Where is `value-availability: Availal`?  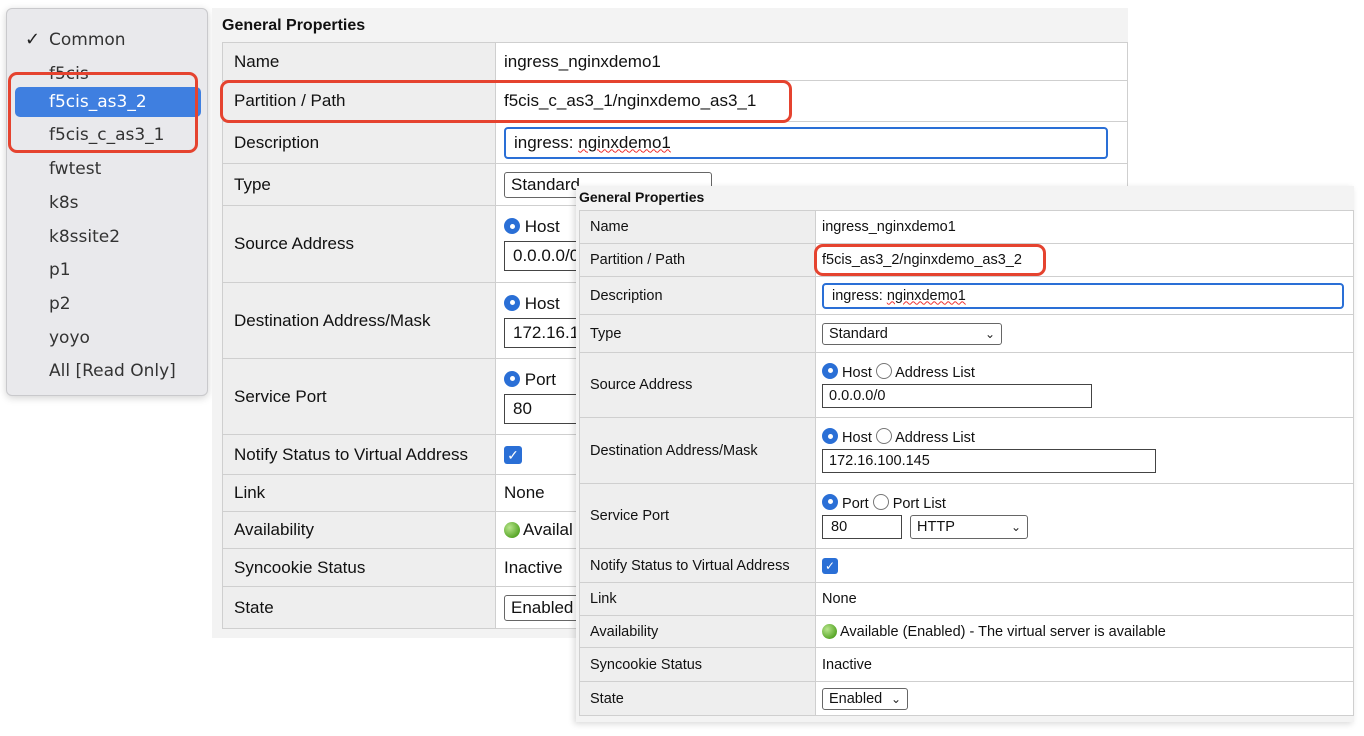
value-availability: Availal is located at coordinates (548, 529).